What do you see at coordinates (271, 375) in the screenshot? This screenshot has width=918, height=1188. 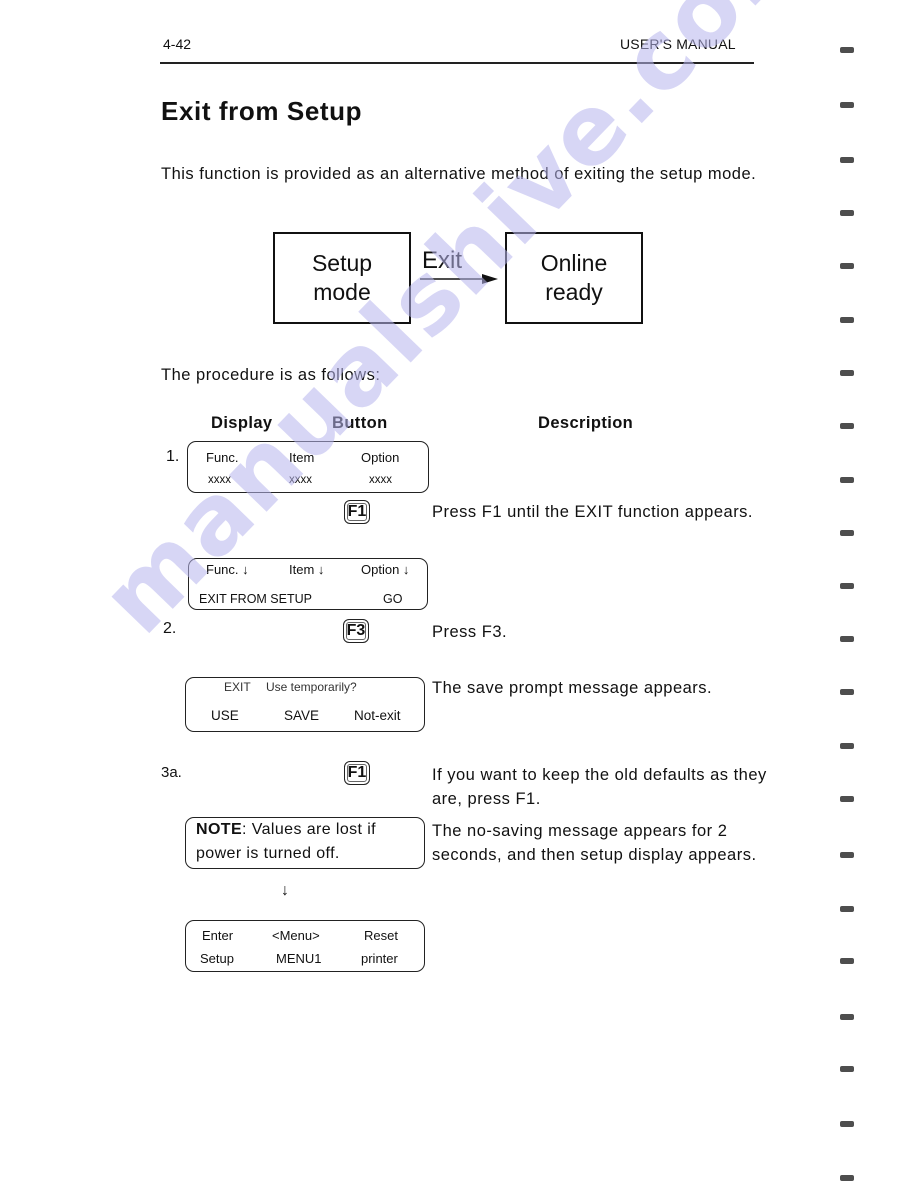 I see `procedure-intro: The procedure is as follows:` at bounding box center [271, 375].